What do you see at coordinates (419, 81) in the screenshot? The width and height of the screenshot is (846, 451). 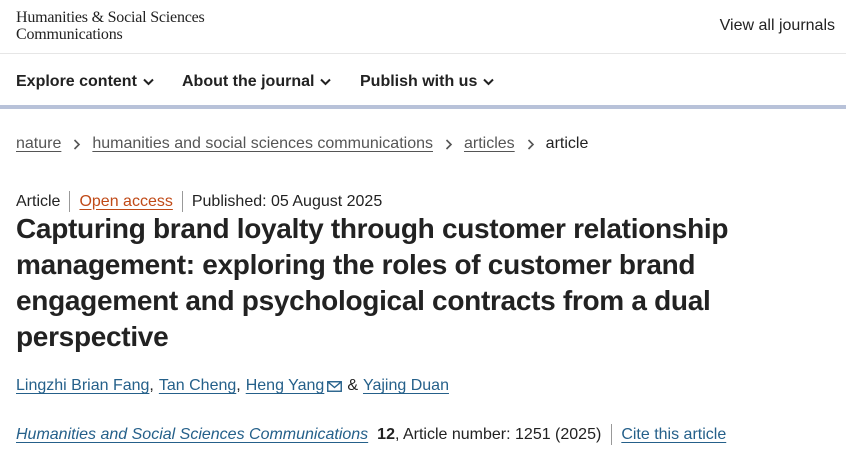 I see `nav-item-label: Publish with us` at bounding box center [419, 81].